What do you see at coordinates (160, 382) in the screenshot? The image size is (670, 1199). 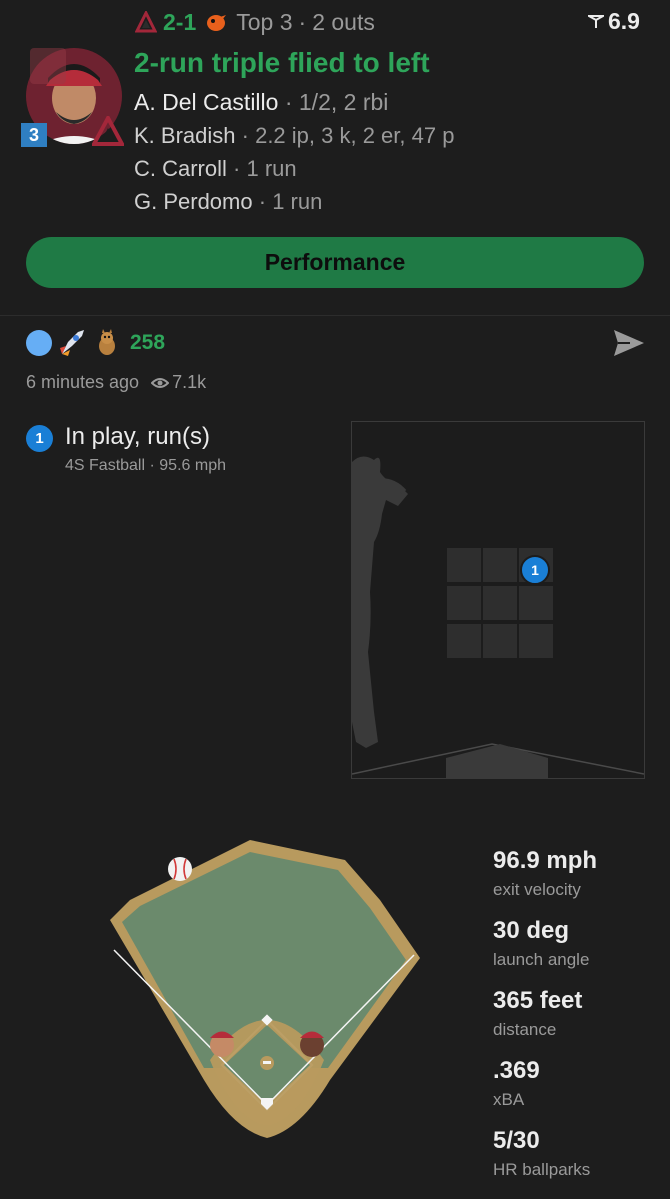 I see `eye-icon` at bounding box center [160, 382].